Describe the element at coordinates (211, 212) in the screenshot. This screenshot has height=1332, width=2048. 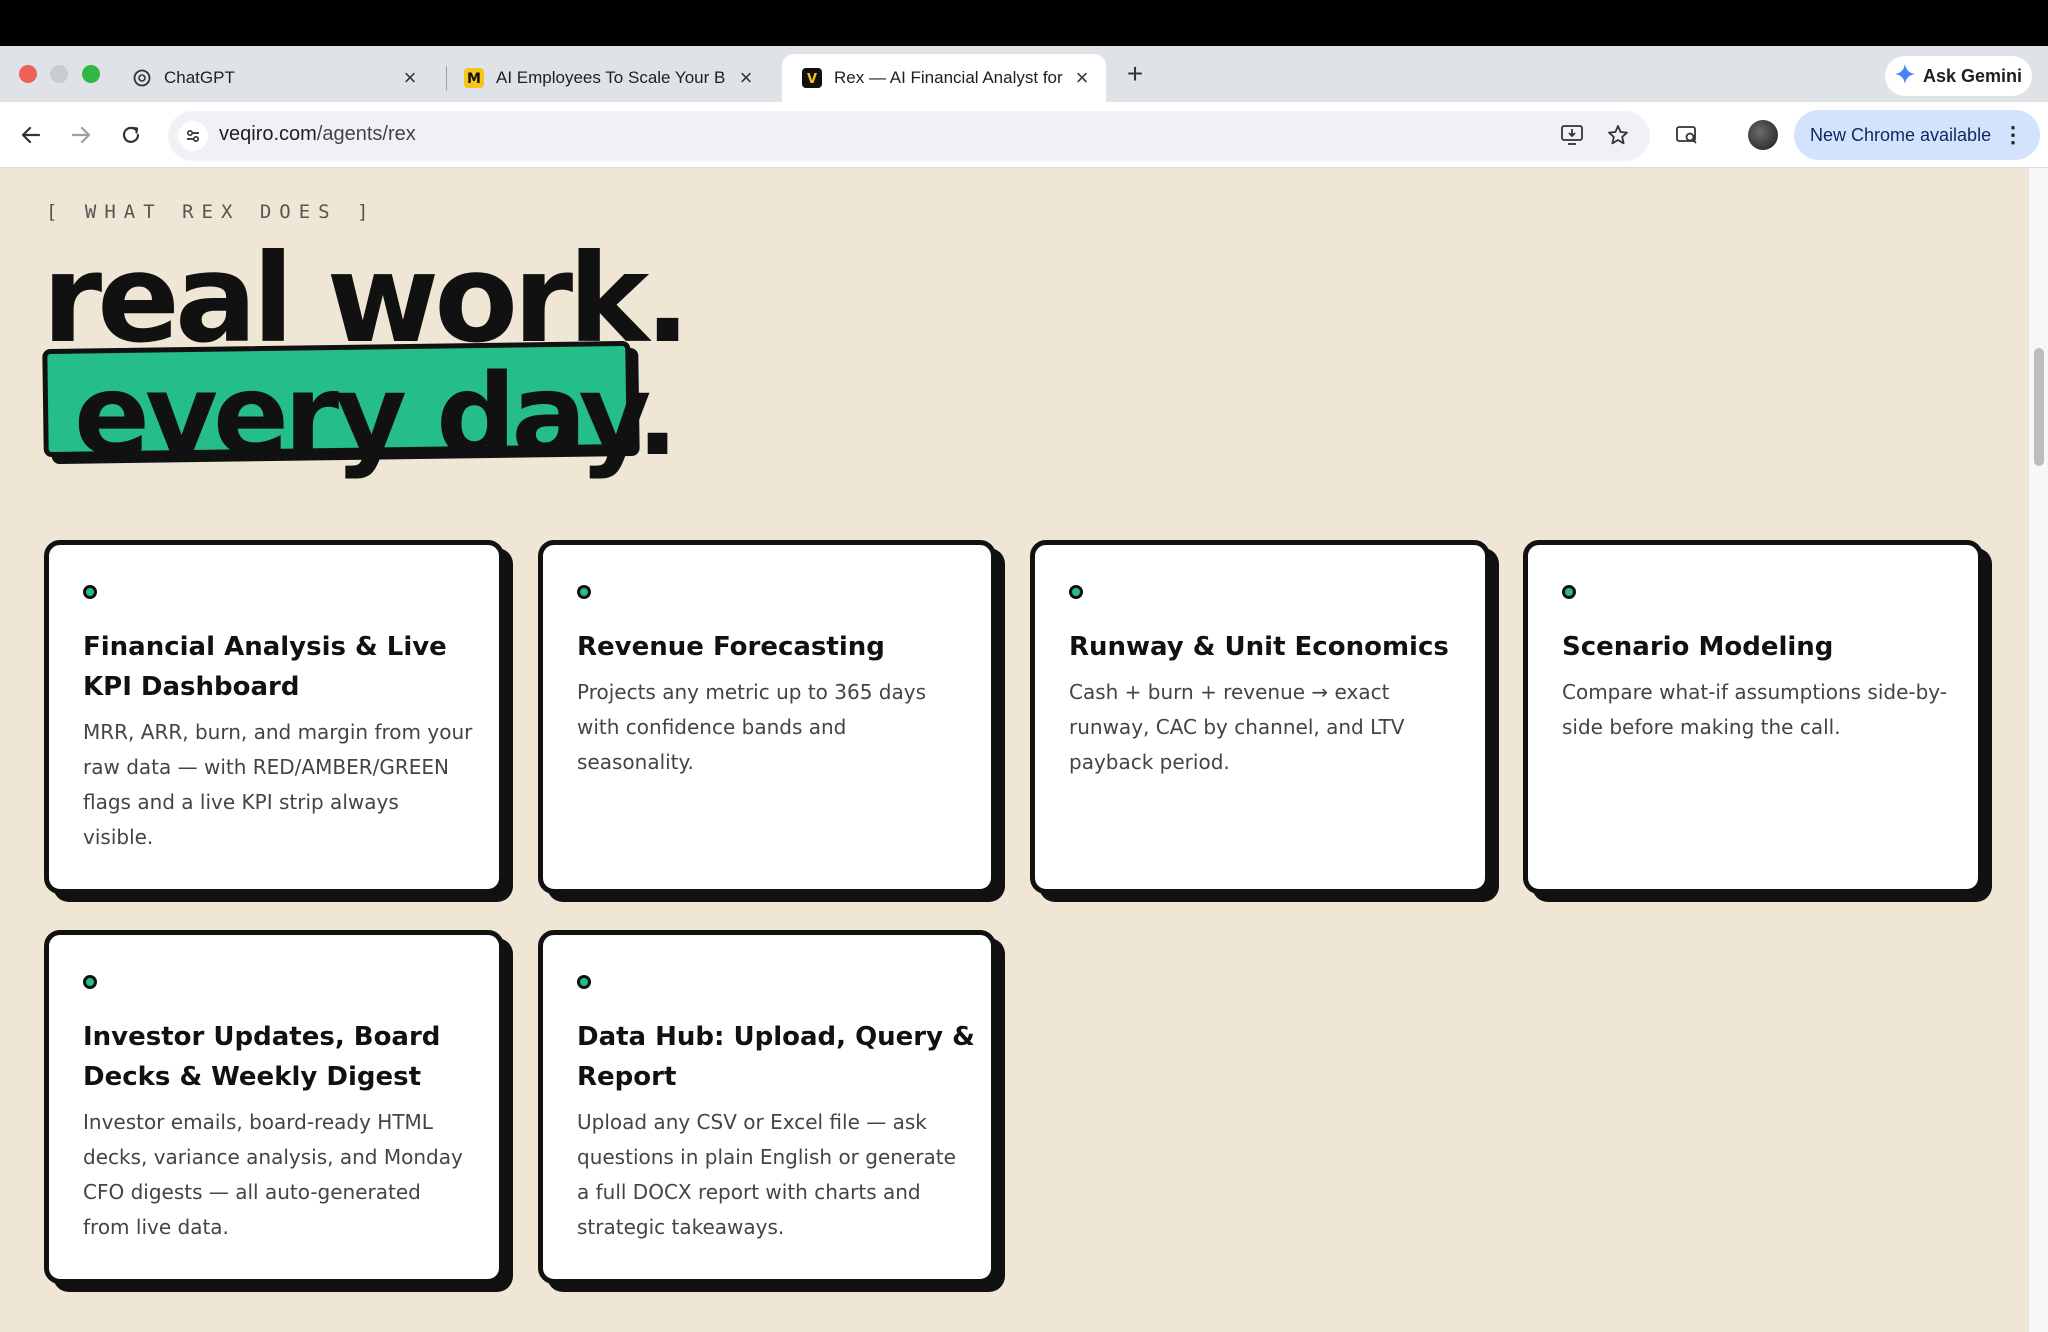
I see `section-eyebrow: [ WHAT REX DOES ]` at that location.